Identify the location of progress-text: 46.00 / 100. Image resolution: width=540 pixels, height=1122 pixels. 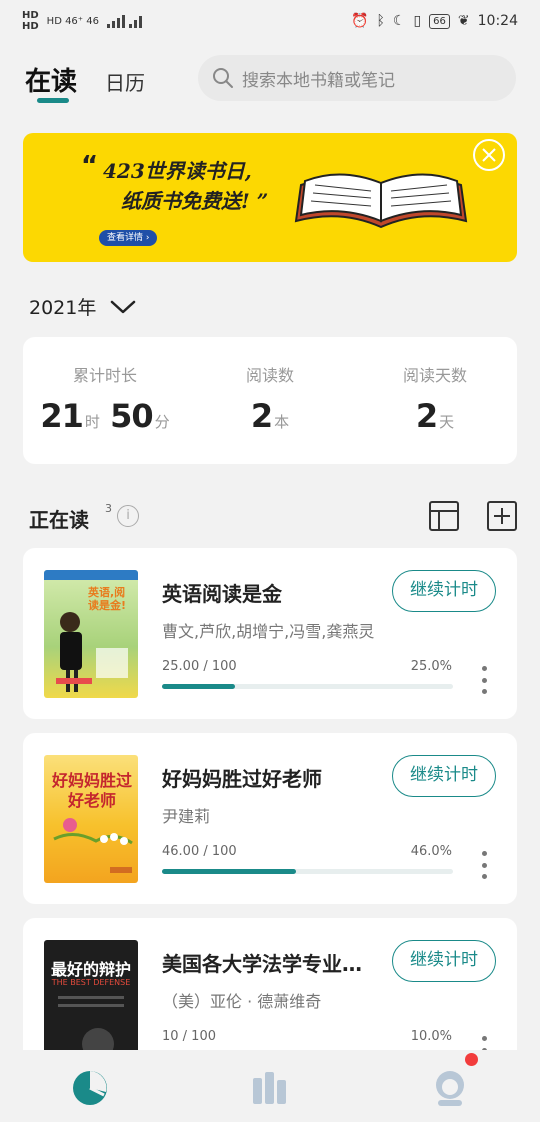
(199, 851).